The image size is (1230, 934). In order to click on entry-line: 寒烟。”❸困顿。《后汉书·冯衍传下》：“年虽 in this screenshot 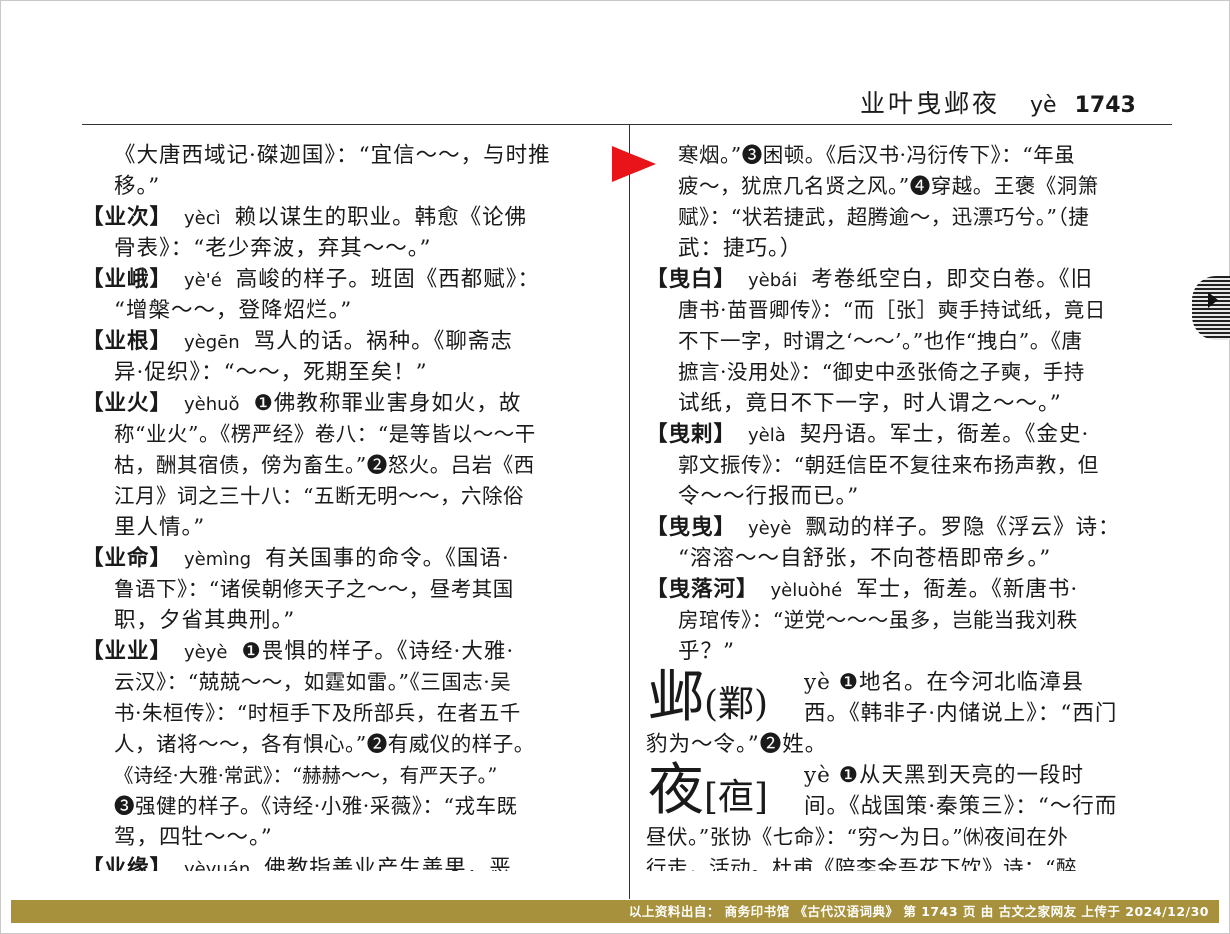, I will do `click(877, 155)`.